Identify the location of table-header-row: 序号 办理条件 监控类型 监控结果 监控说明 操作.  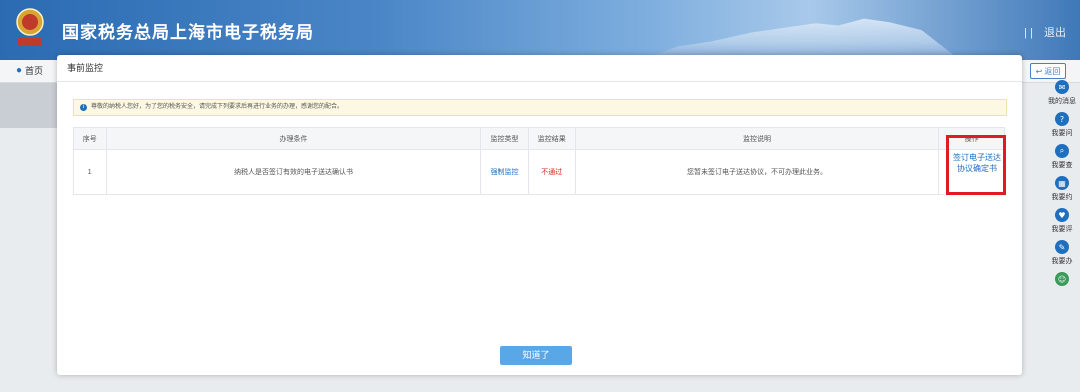
(539, 138).